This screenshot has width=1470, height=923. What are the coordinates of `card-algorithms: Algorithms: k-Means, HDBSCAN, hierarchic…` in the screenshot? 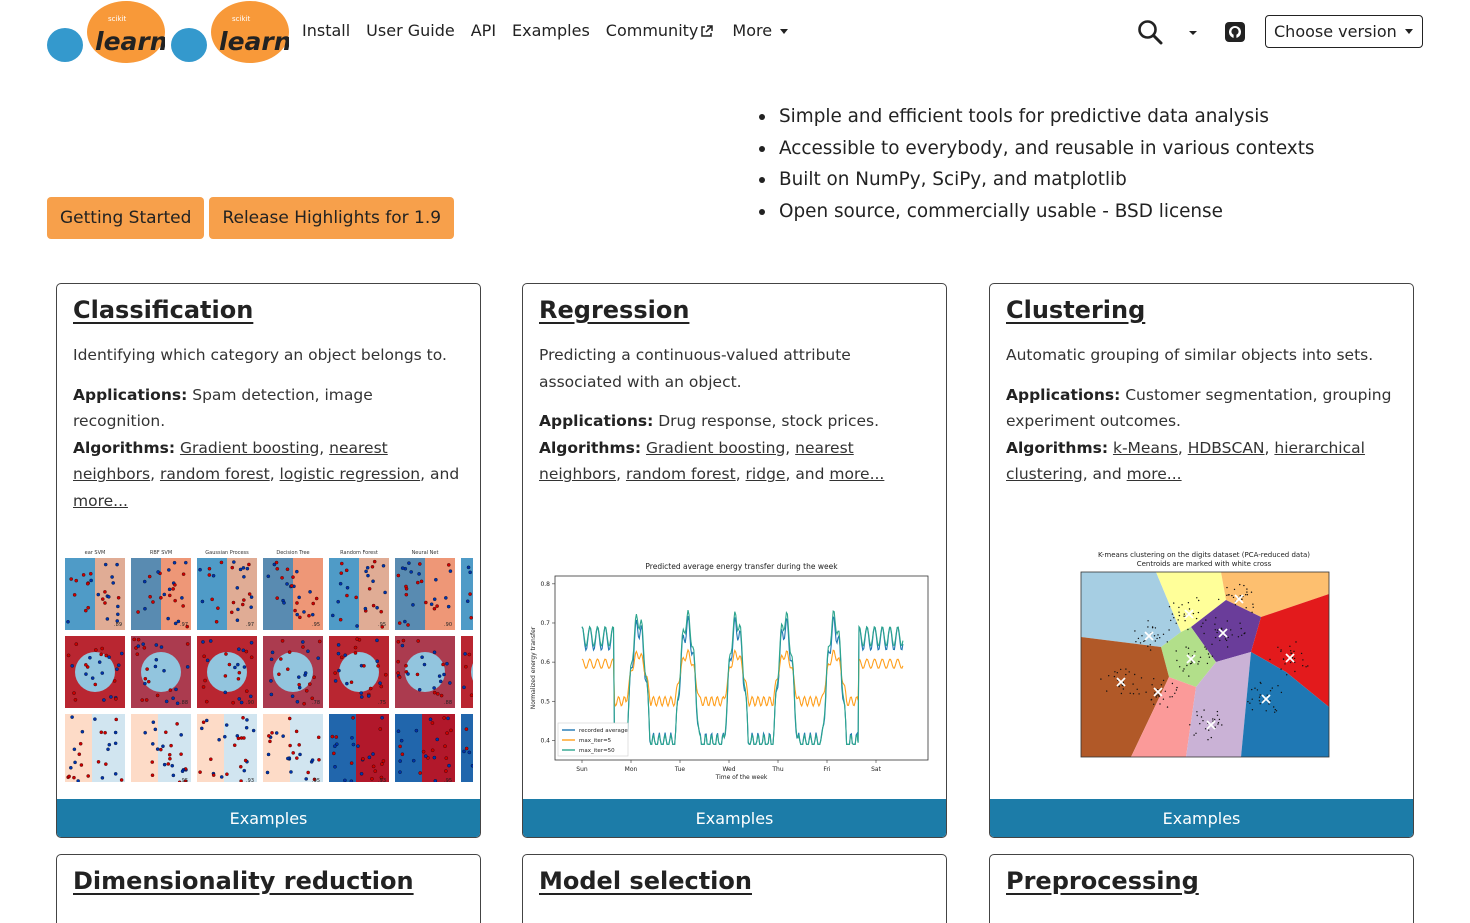 It's located at (1185, 461).